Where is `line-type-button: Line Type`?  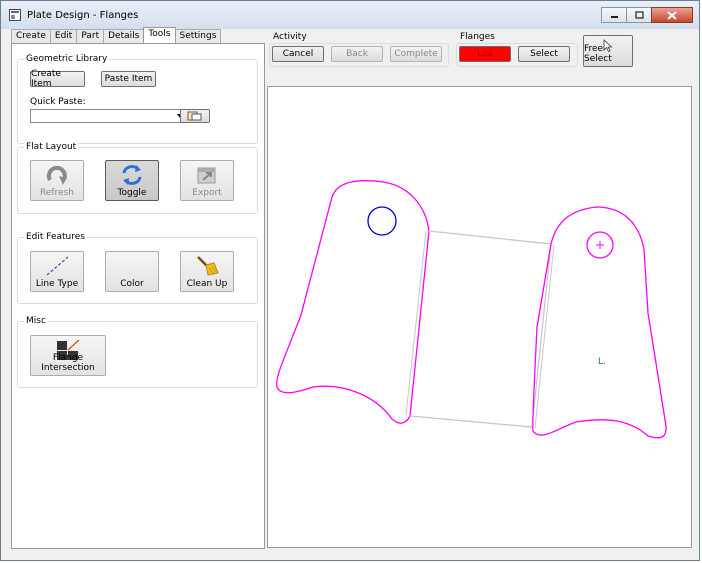
line-type-button: Line Type is located at coordinates (57, 271).